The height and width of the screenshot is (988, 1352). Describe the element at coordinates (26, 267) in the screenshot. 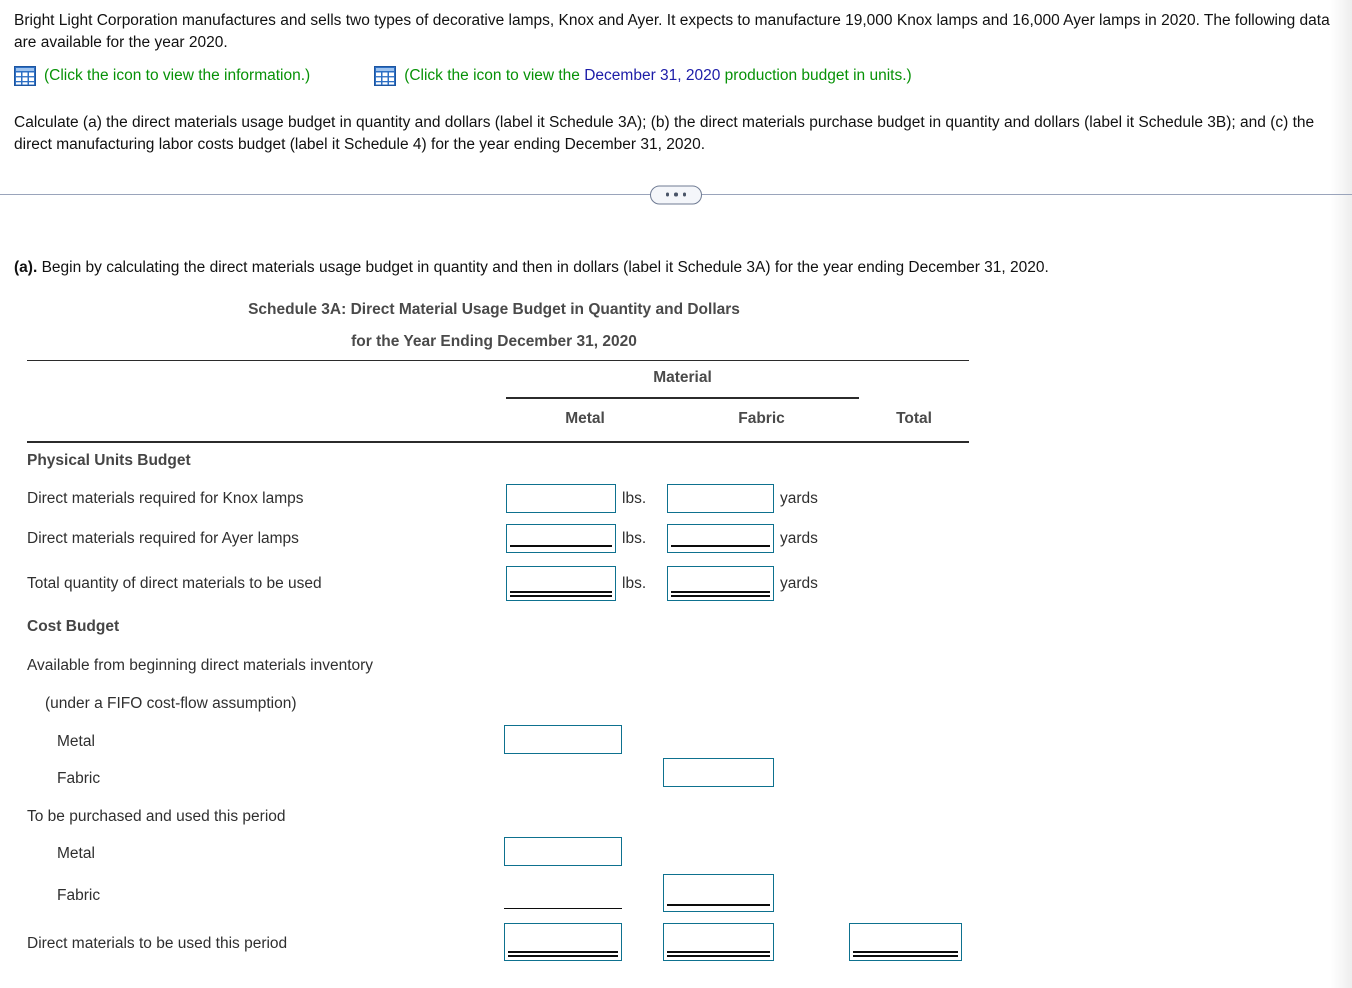

I see `part-a-label: (a).` at that location.